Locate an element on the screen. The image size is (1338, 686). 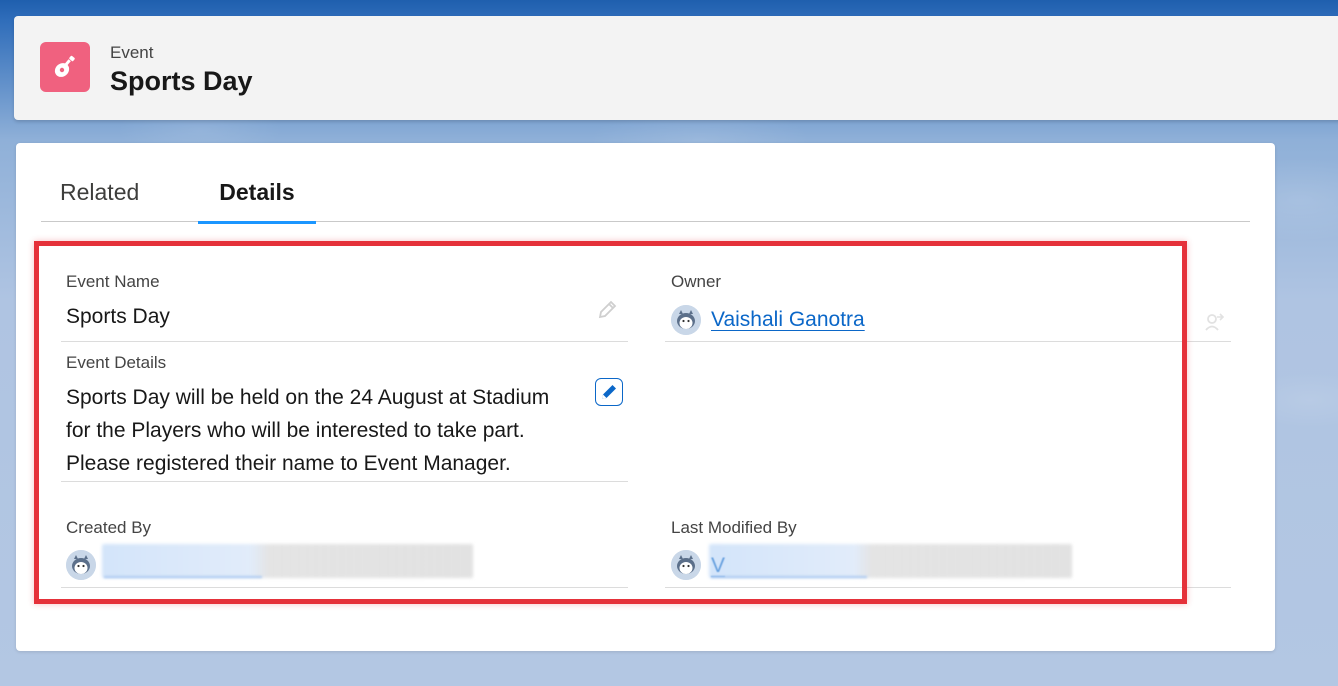
event-name-divider is located at coordinates (344, 341).